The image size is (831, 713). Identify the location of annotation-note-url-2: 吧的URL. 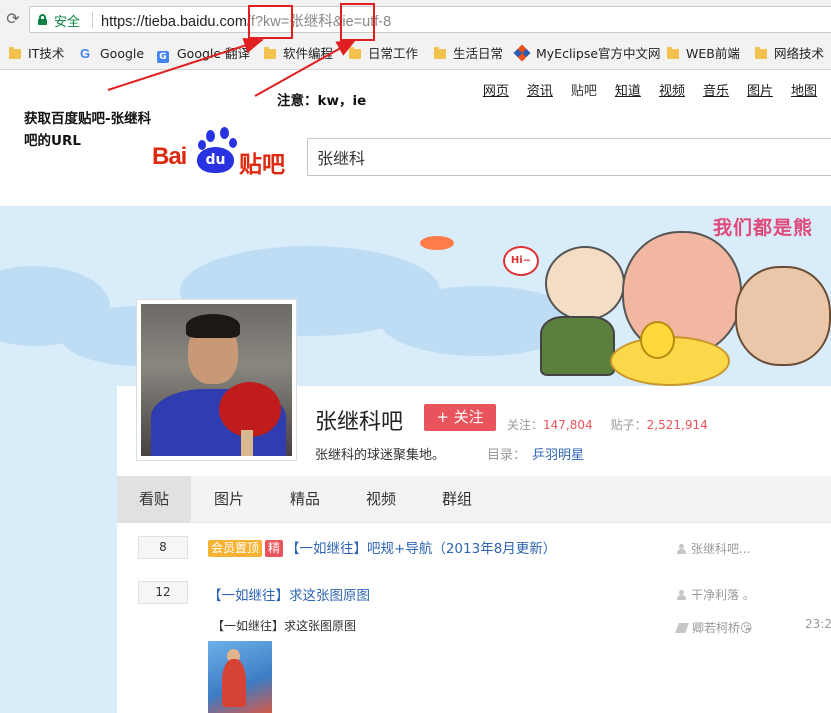
(52, 141).